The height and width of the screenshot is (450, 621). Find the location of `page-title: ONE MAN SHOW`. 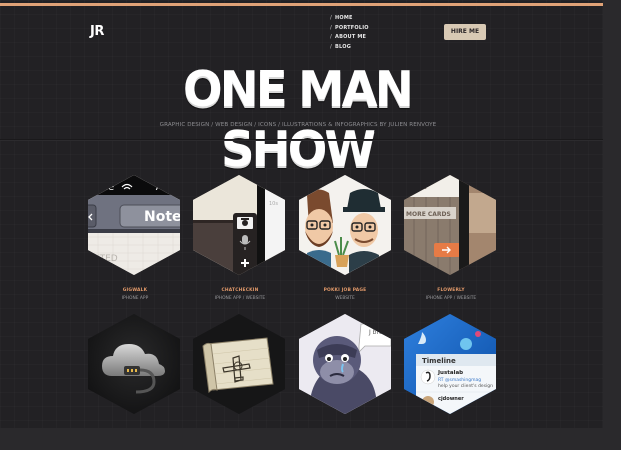

page-title: ONE MAN SHOW is located at coordinates (298, 119).